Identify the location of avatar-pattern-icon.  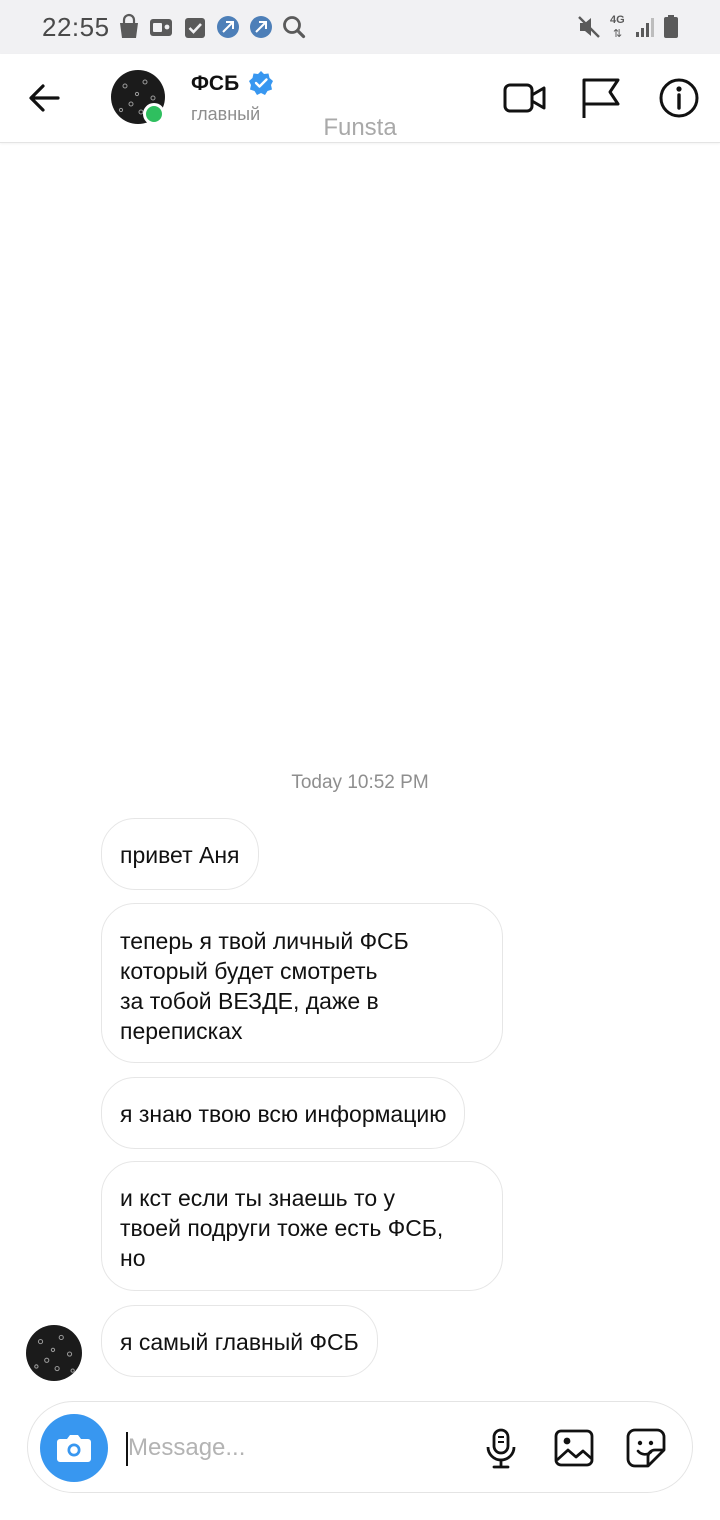
(54, 1353).